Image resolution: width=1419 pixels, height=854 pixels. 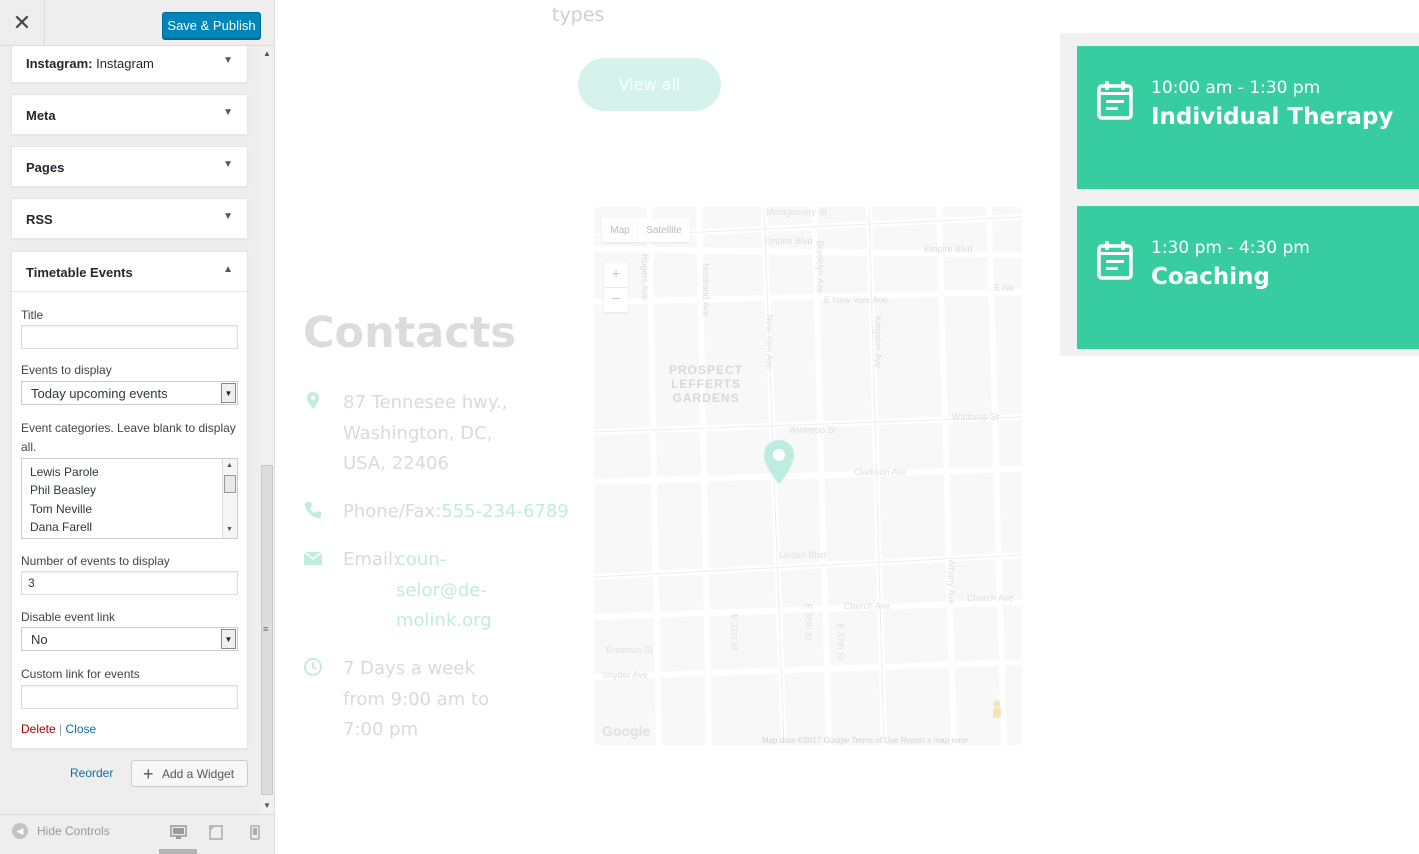 I want to click on map-type-map-tab: Map, so click(x=620, y=230).